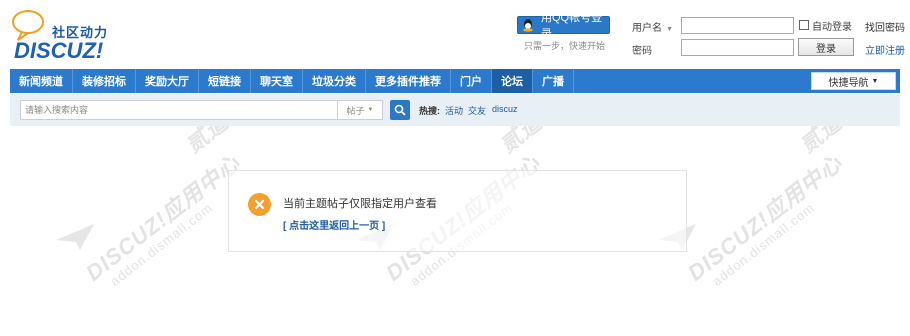  I want to click on qq-icon, so click(528, 25).